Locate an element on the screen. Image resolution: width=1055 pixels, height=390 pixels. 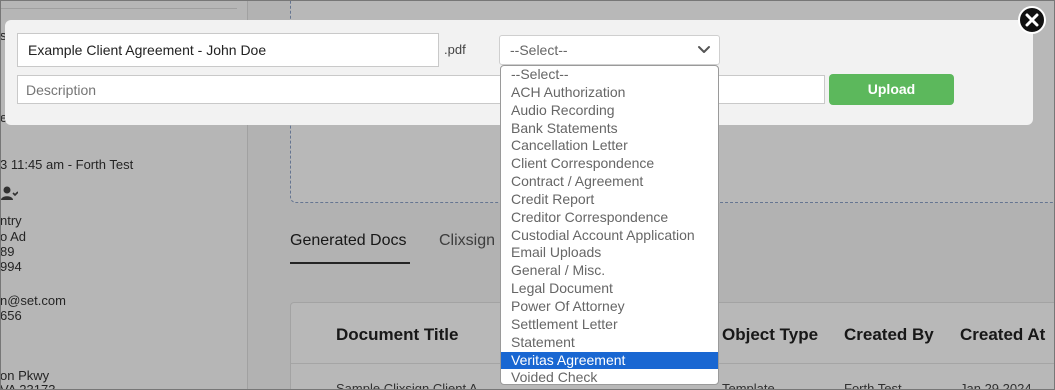
dropdown-option: --Select-- is located at coordinates (609, 75).